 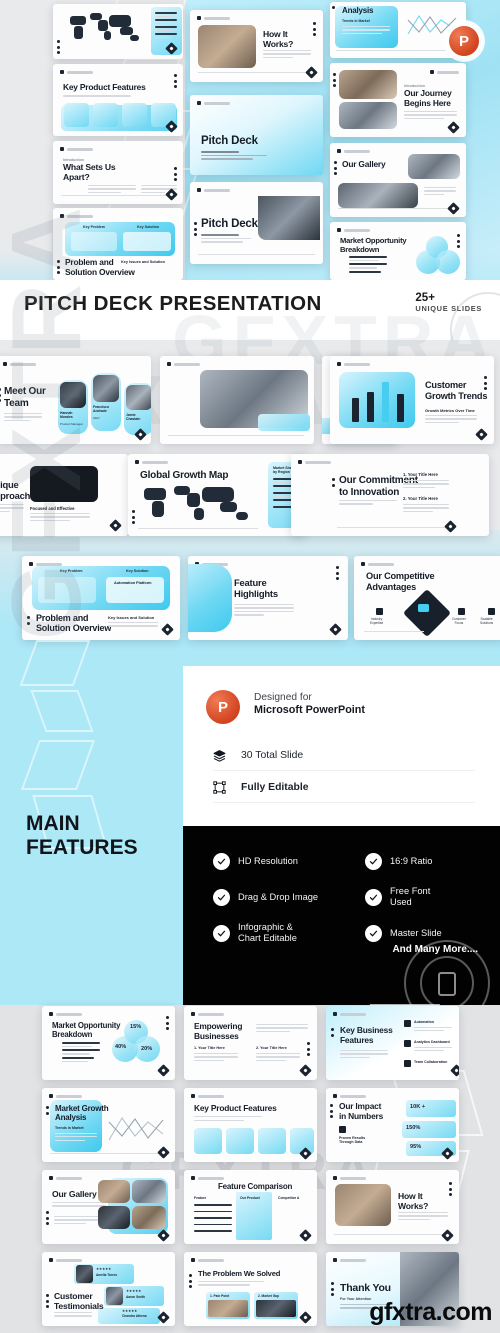 What do you see at coordinates (133, 583) in the screenshot?
I see `chip-label-automation: Automation Platform` at bounding box center [133, 583].